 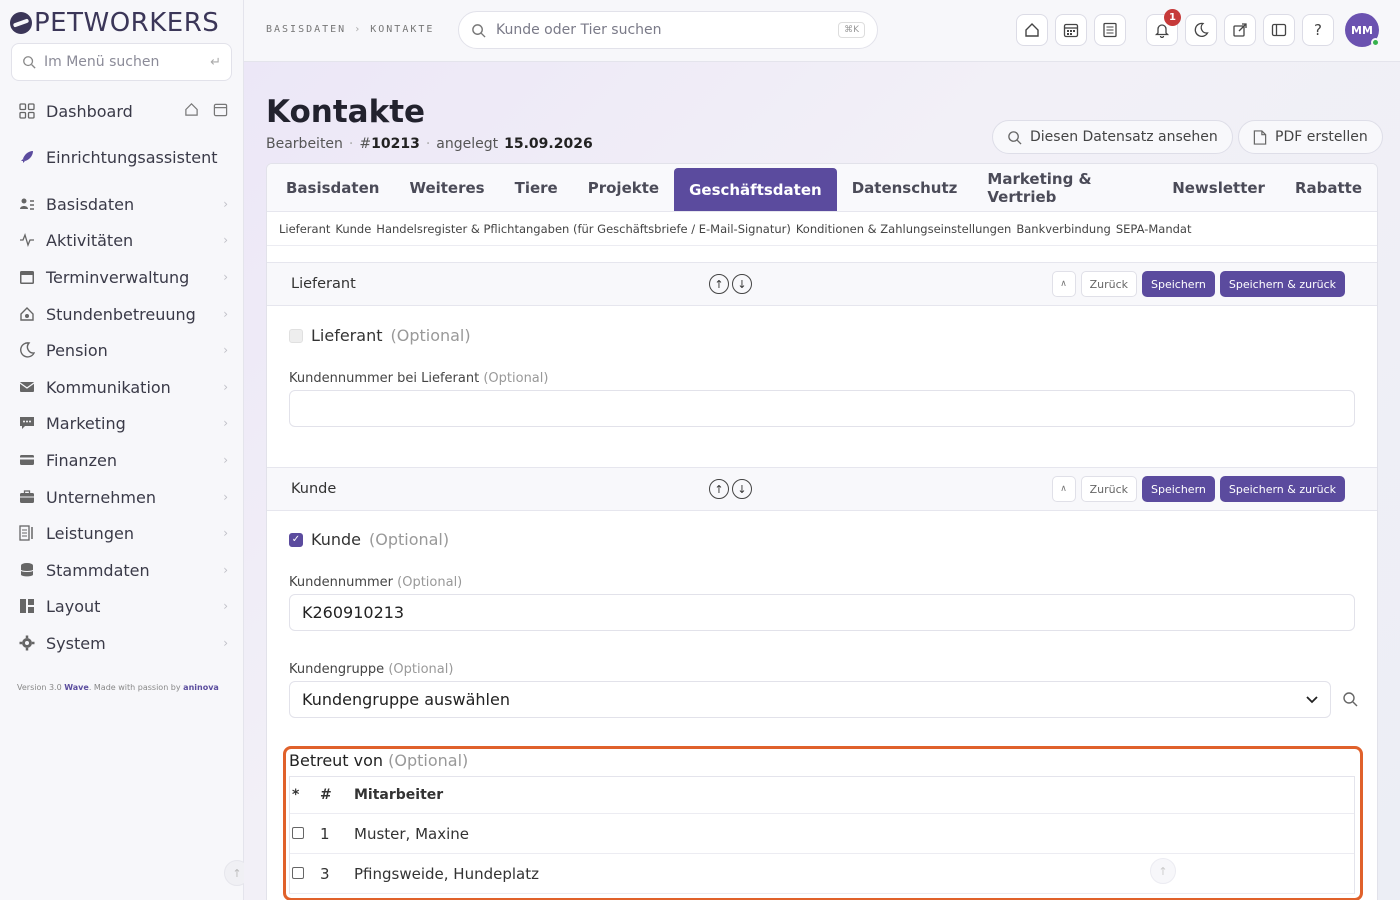 I want to click on kundengruppe-search-button, so click(x=1350, y=699).